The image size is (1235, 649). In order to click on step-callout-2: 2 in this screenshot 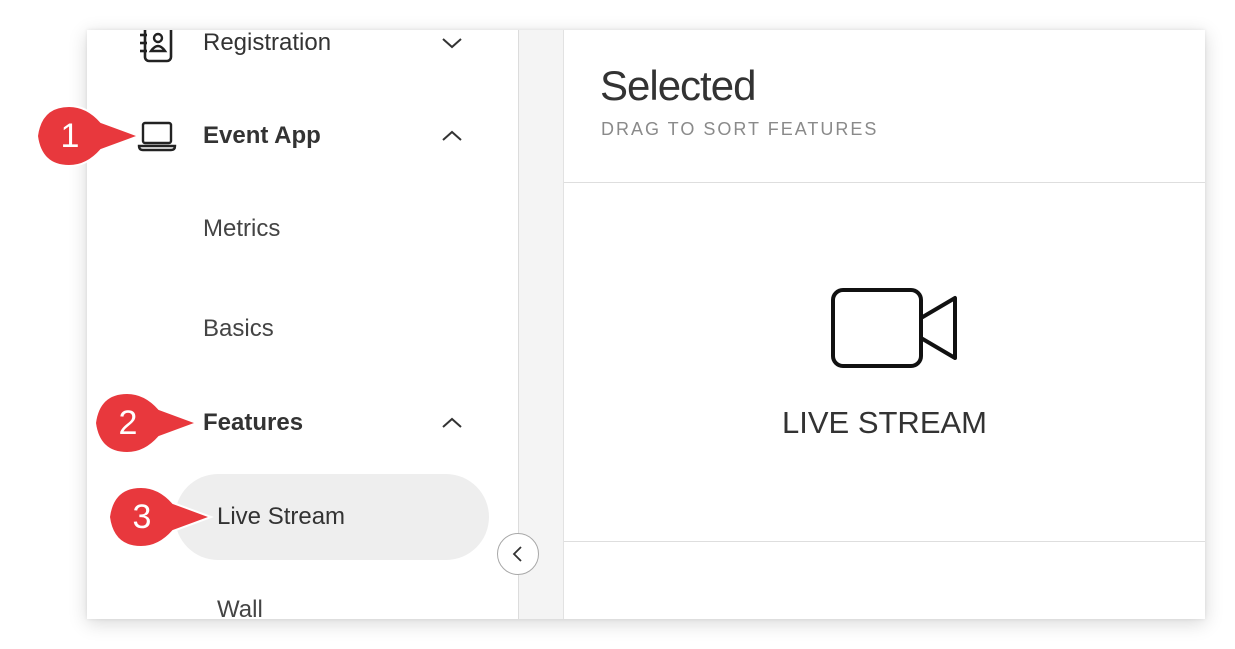, I will do `click(145, 425)`.